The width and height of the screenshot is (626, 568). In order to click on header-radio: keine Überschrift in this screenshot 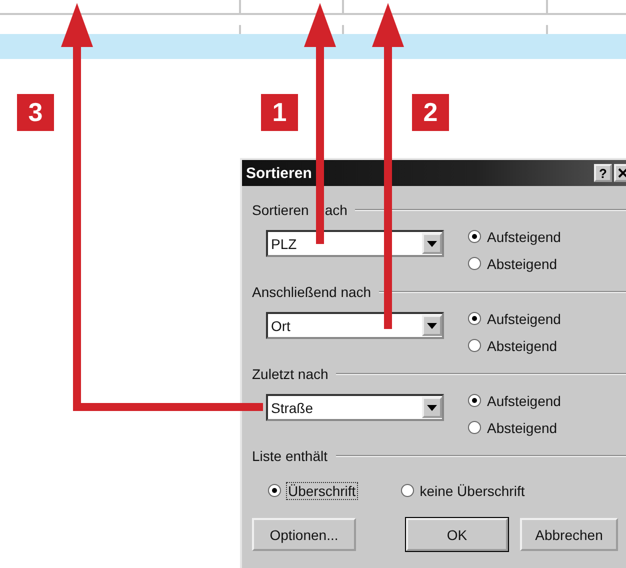, I will do `click(462, 490)`.